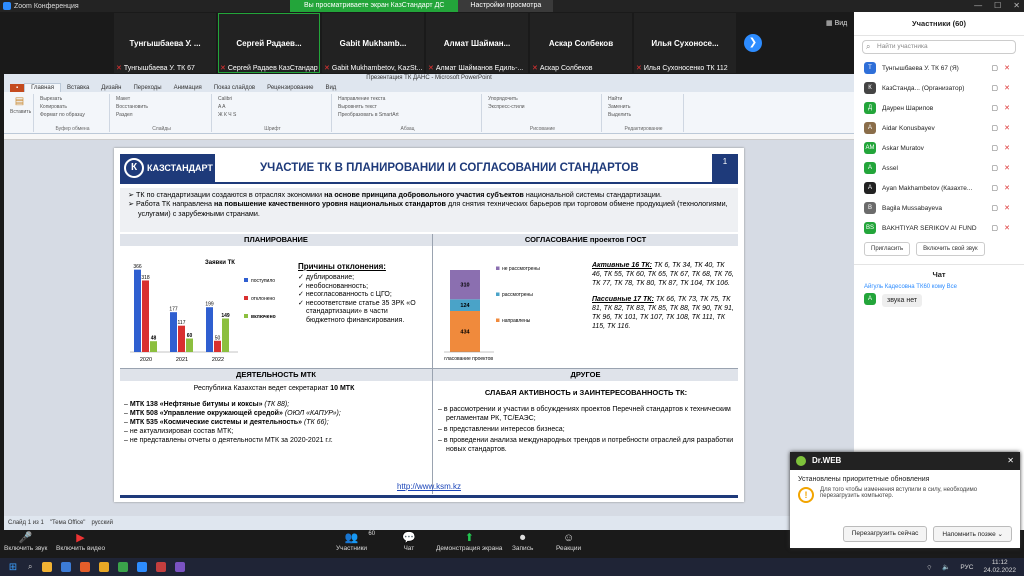  What do you see at coordinates (469, 541) in the screenshot?
I see `toolbar-button: ⬆ Демонстрация экрана` at bounding box center [469, 541].